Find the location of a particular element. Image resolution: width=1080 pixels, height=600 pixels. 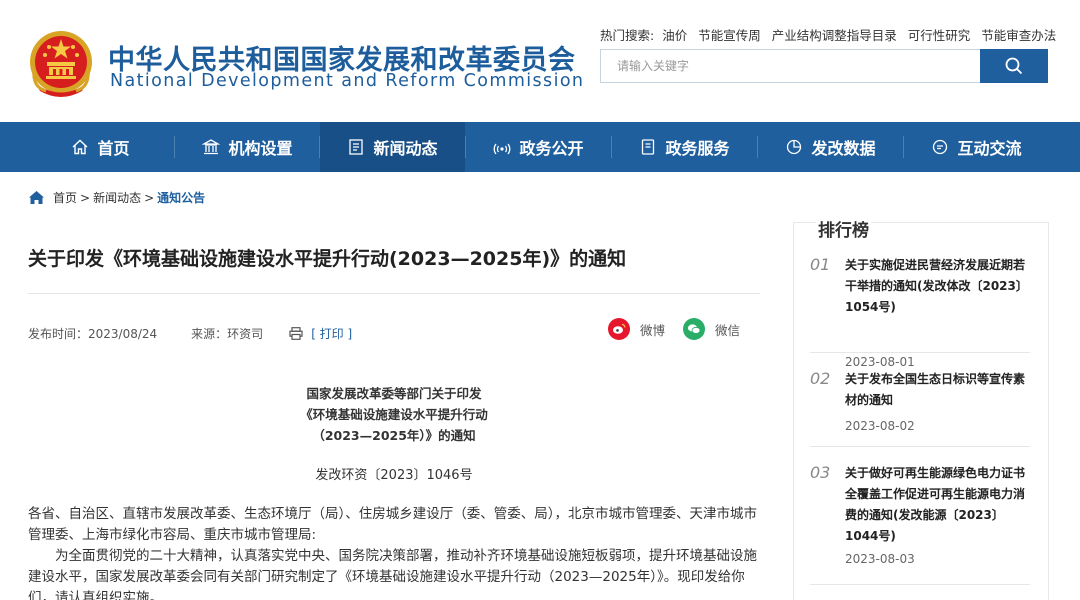

hot-search-label: 热门搜索: is located at coordinates (627, 35).